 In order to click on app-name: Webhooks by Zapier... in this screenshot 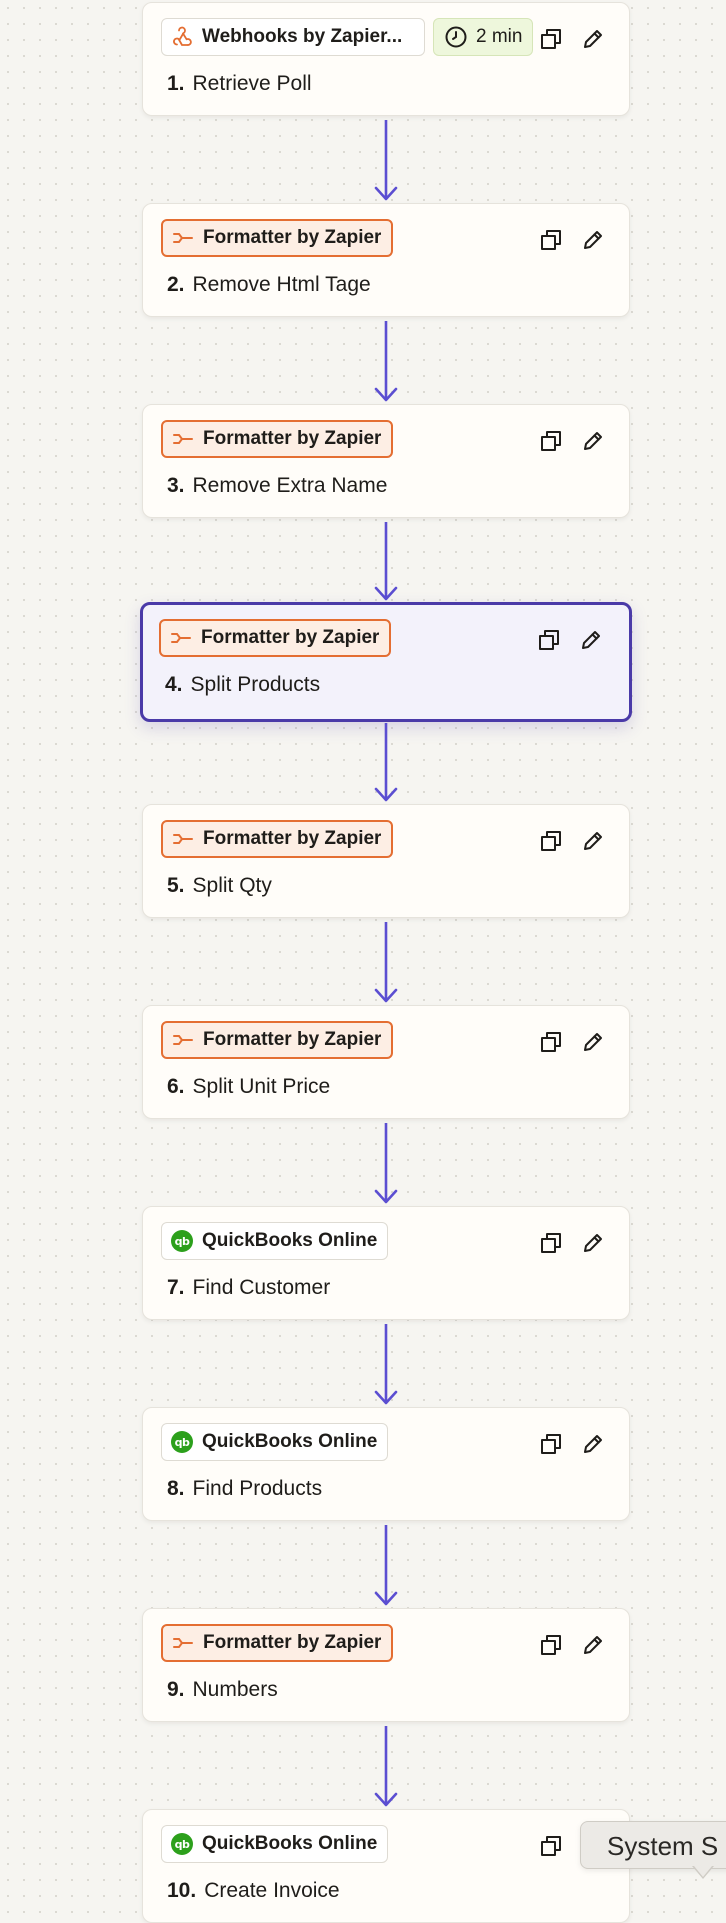, I will do `click(302, 36)`.